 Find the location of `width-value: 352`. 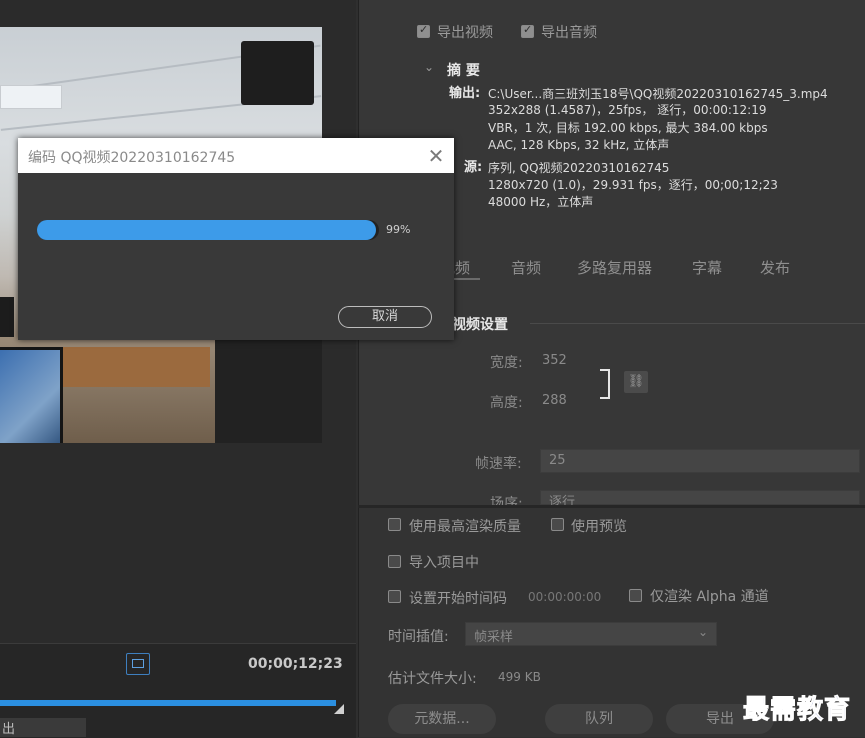

width-value: 352 is located at coordinates (554, 360).